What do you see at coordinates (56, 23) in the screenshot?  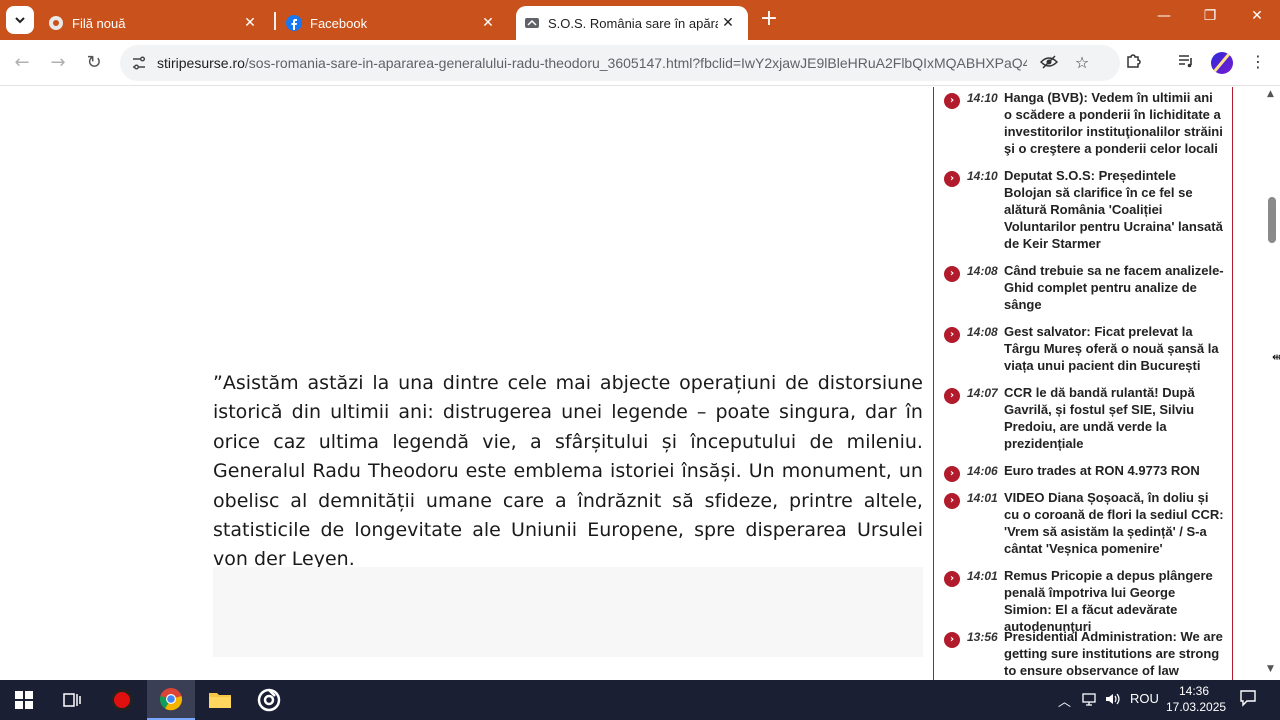 I see `chrome-icon` at bounding box center [56, 23].